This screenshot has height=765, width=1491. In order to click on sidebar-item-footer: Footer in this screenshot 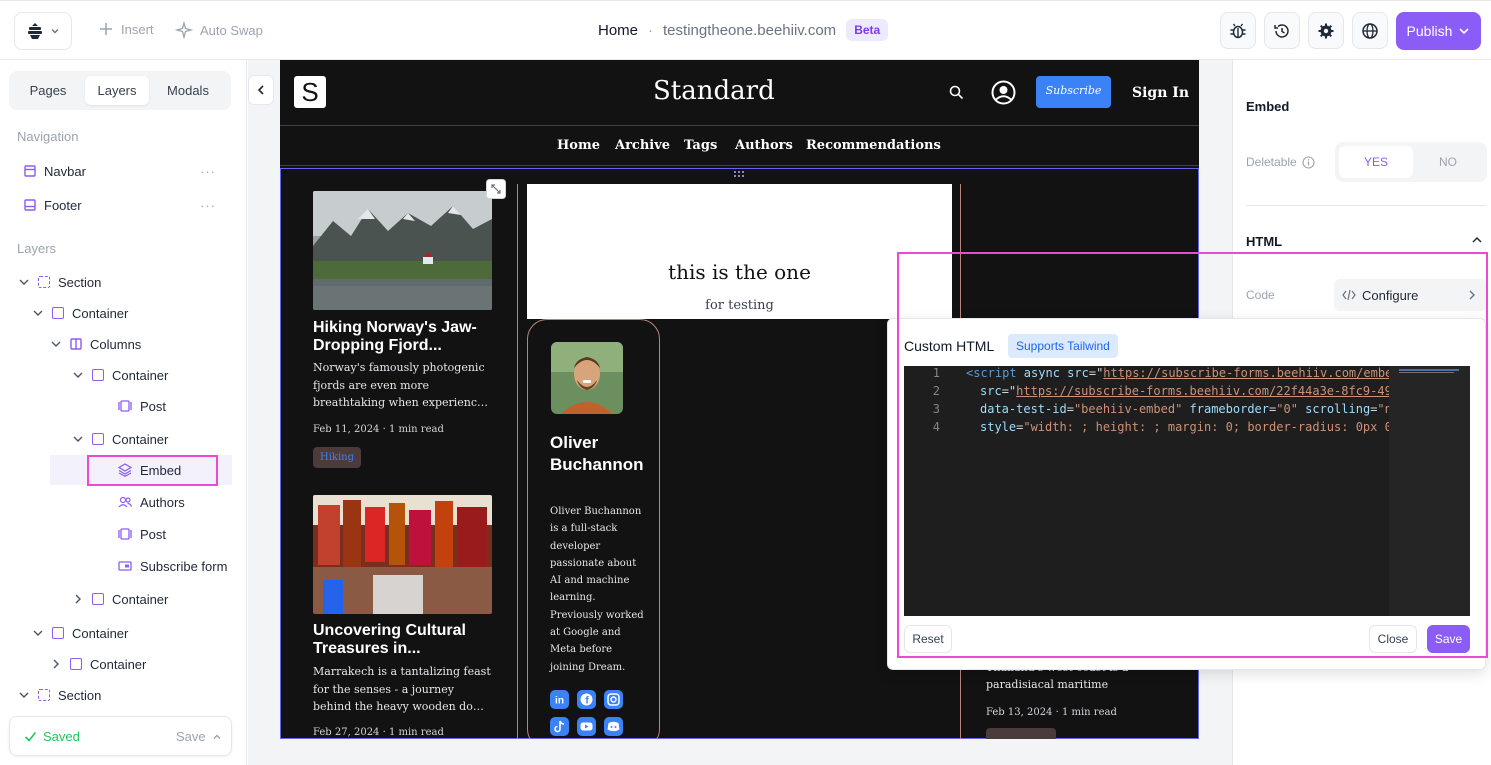, I will do `click(53, 205)`.